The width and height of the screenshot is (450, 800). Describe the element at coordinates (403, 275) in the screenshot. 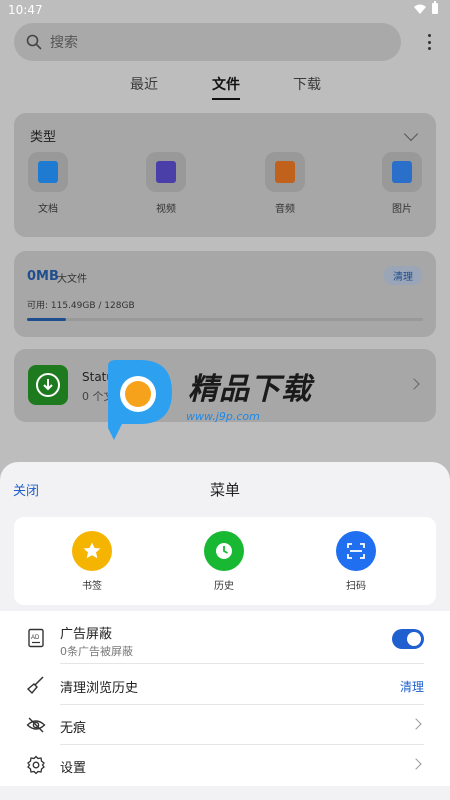

I see `clean-button: 清理` at that location.